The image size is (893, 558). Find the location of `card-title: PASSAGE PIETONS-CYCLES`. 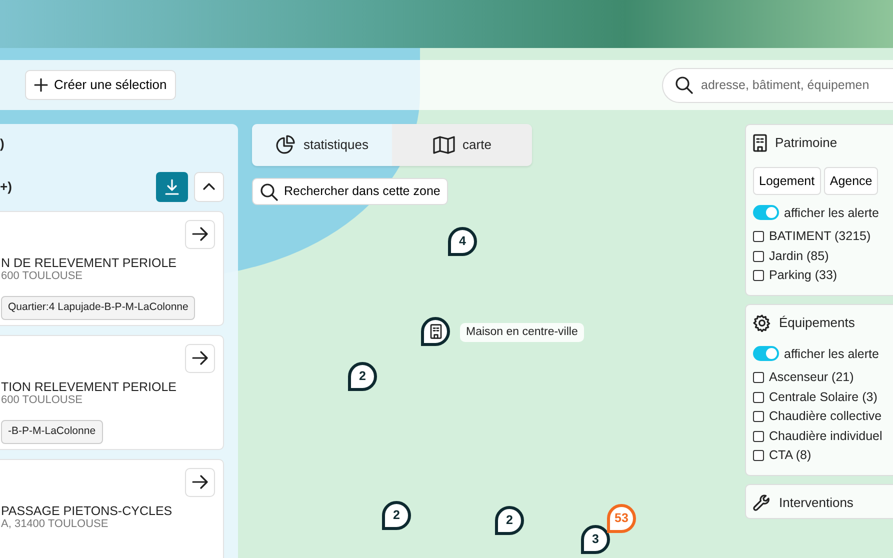

card-title: PASSAGE PIETONS-CYCLES is located at coordinates (87, 511).